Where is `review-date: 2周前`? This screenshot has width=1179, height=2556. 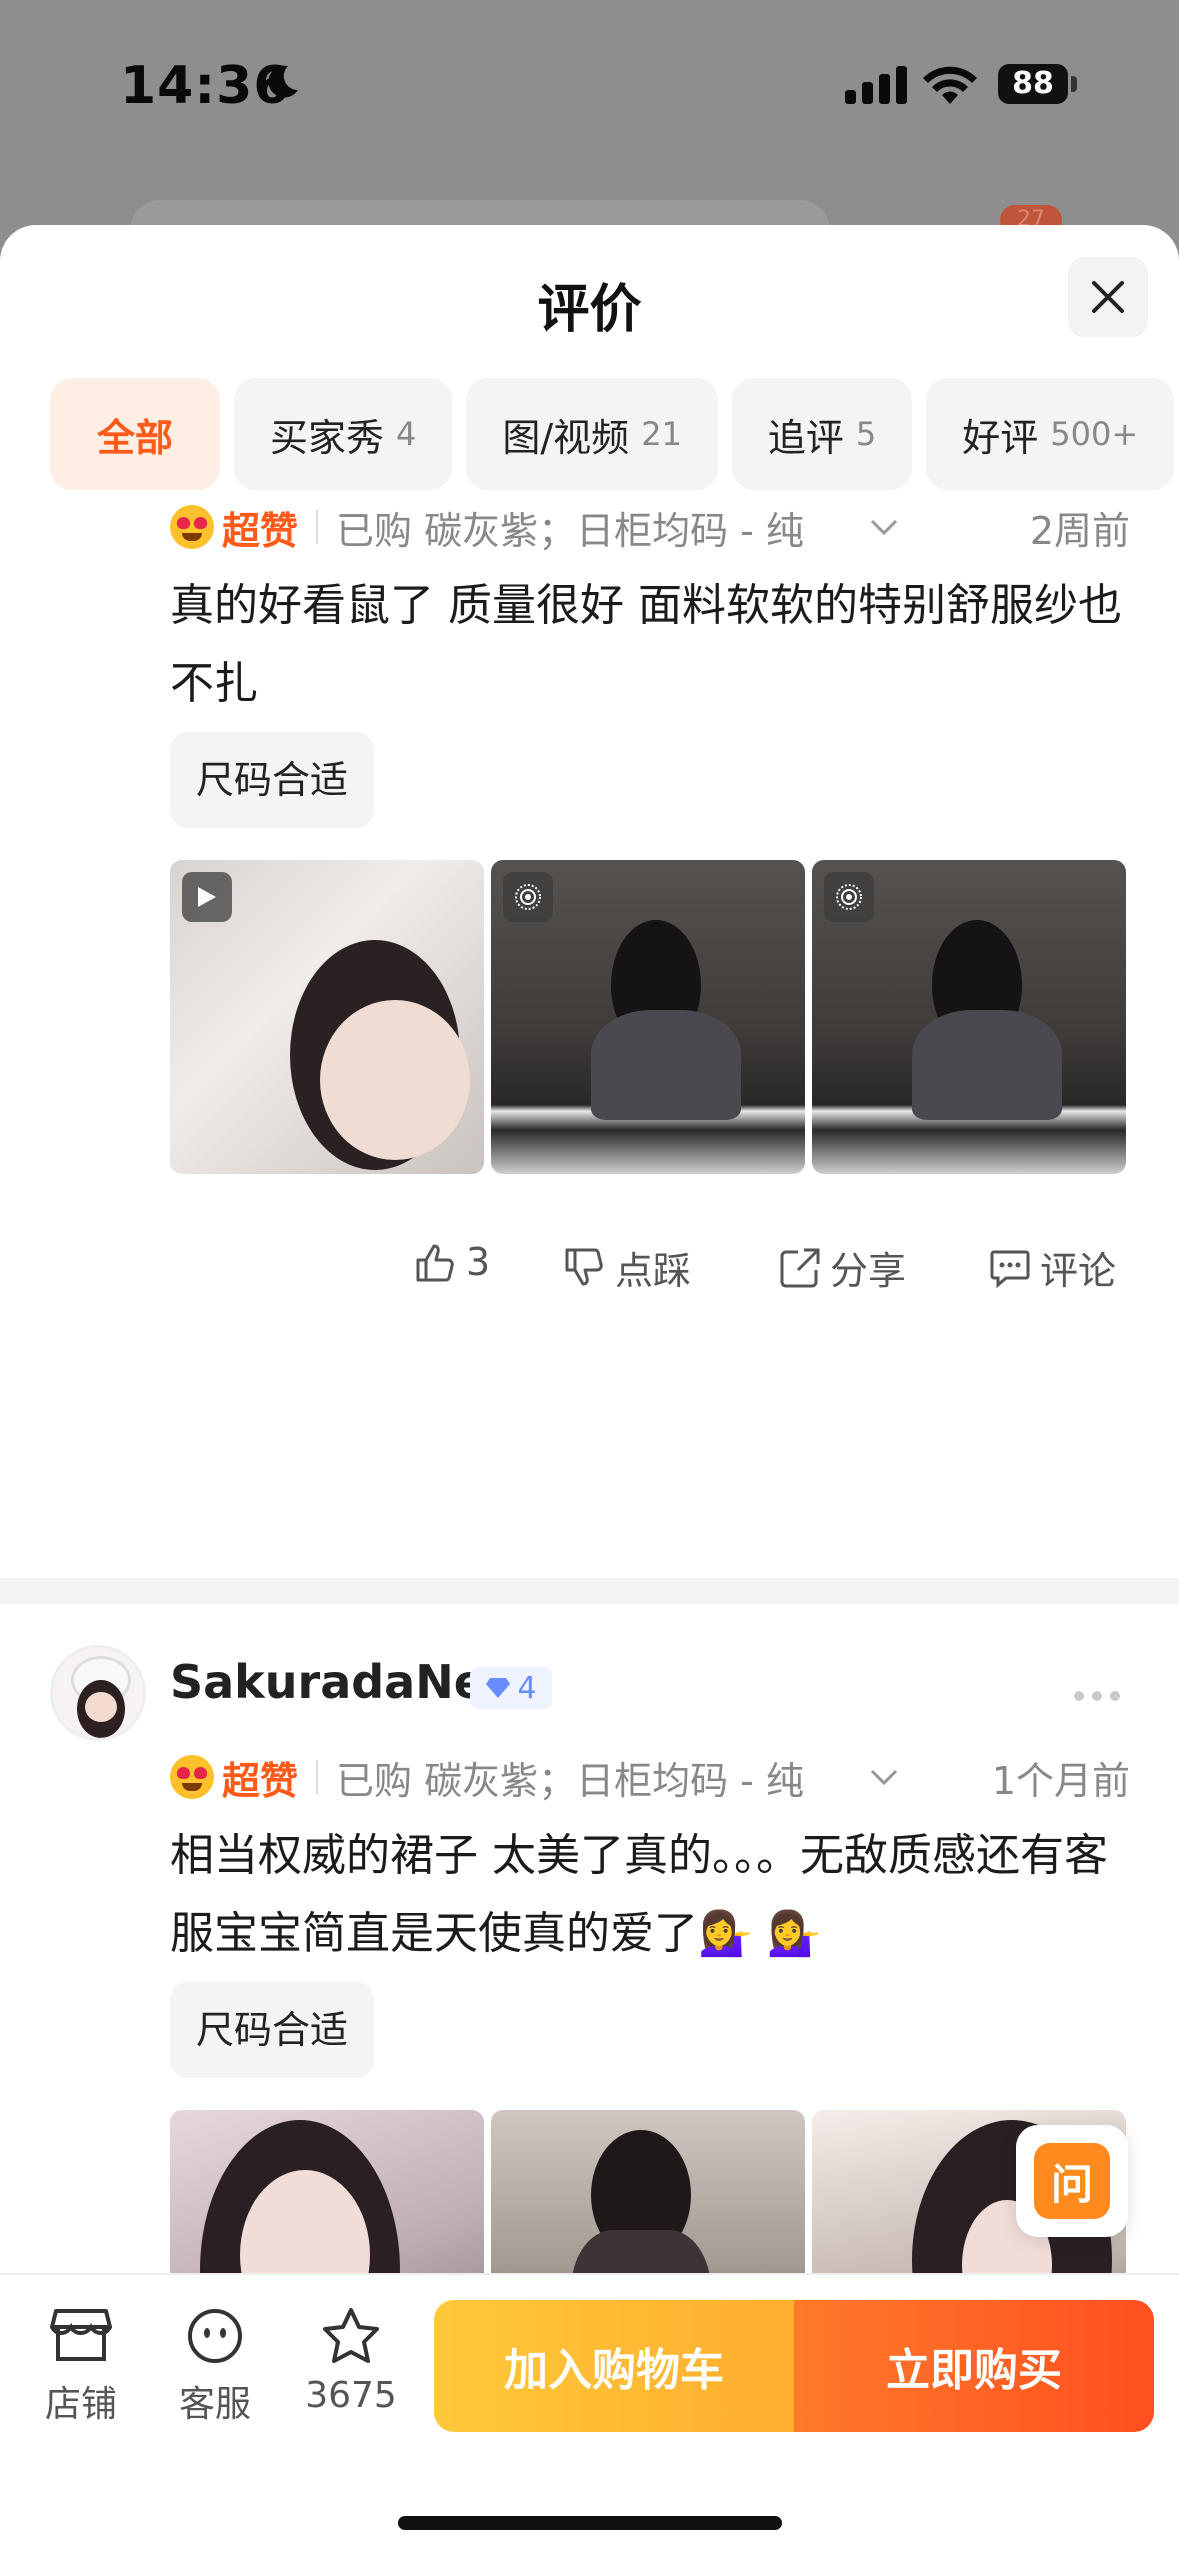
review-date: 2周前 is located at coordinates (1079, 530).